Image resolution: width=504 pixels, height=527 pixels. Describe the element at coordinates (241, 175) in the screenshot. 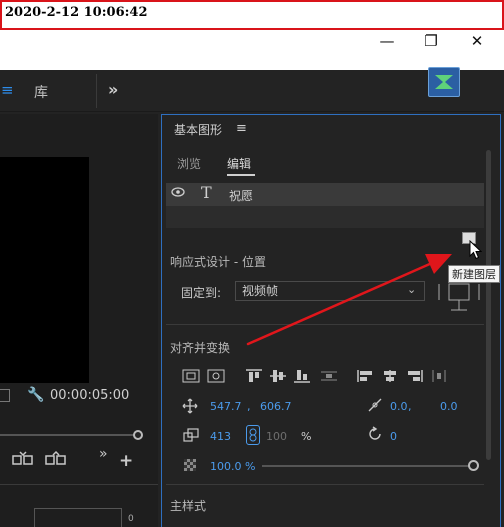

I see `active-tab-indicator` at that location.